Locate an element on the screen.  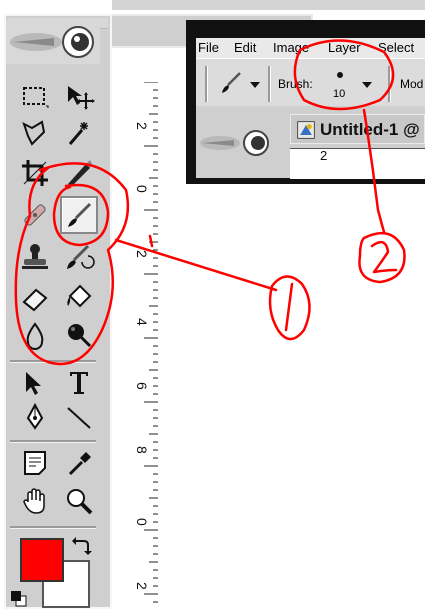
notes-tool is located at coordinates (35, 463).